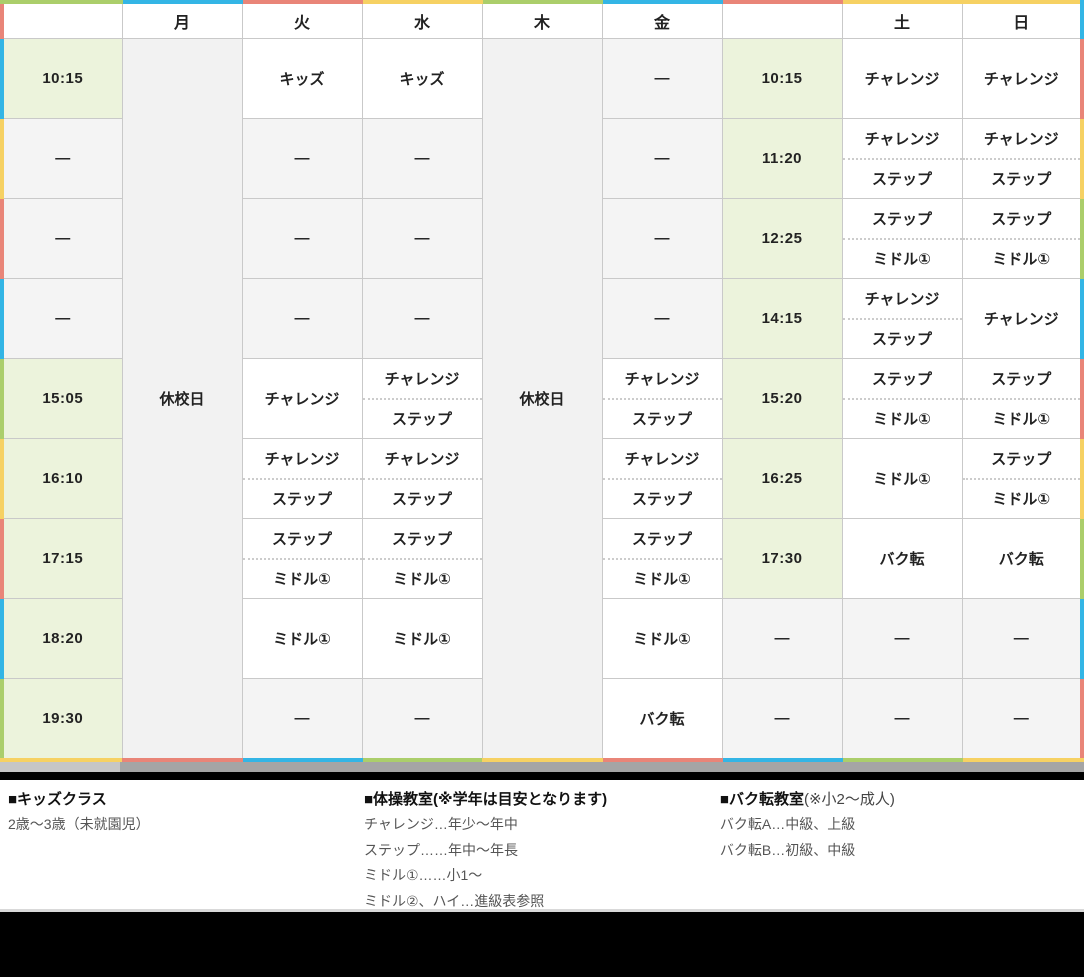 The image size is (1084, 977). I want to click on cell-fri-row6: チャレンジ ステップ, so click(662, 478).